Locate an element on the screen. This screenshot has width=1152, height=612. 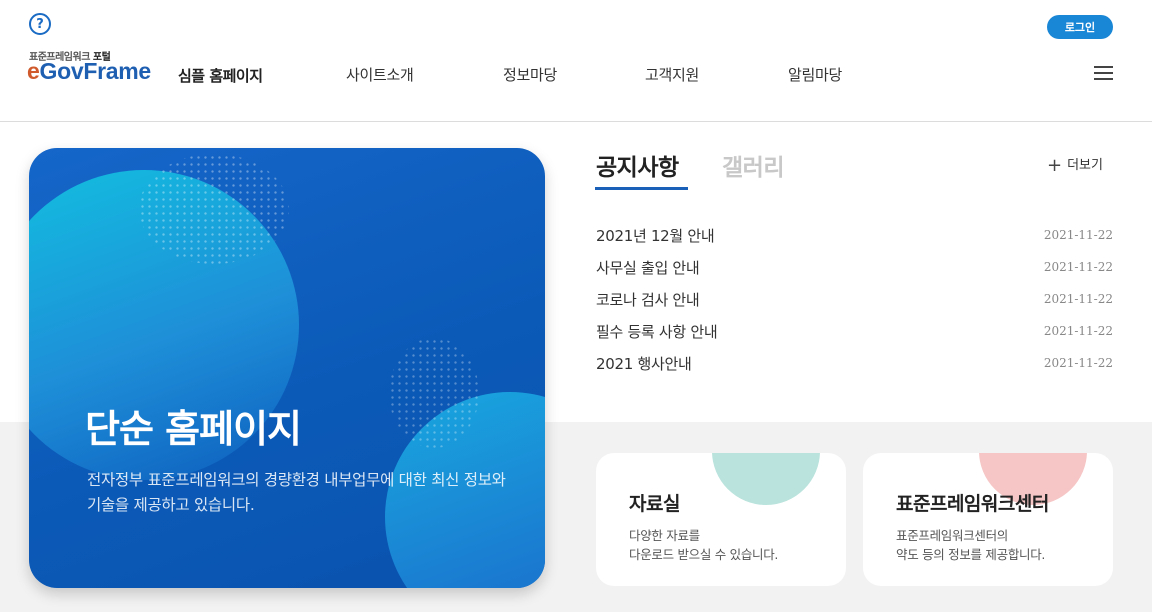
notice-title: 코로나 검사 안내 is located at coordinates (648, 299).